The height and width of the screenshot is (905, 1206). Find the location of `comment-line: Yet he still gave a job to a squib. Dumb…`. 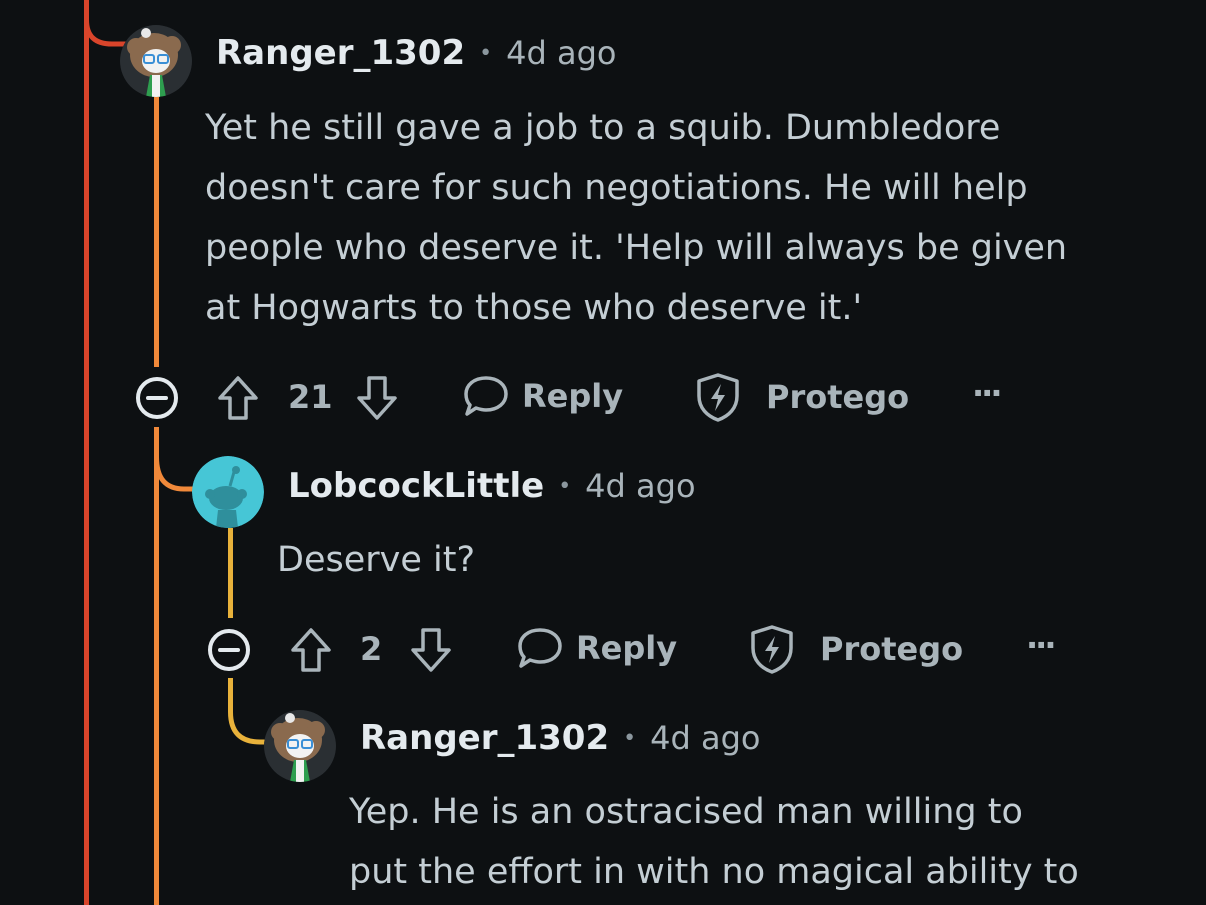

comment-line: Yet he still gave a job to a squib. Dumb… is located at coordinates (603, 128).